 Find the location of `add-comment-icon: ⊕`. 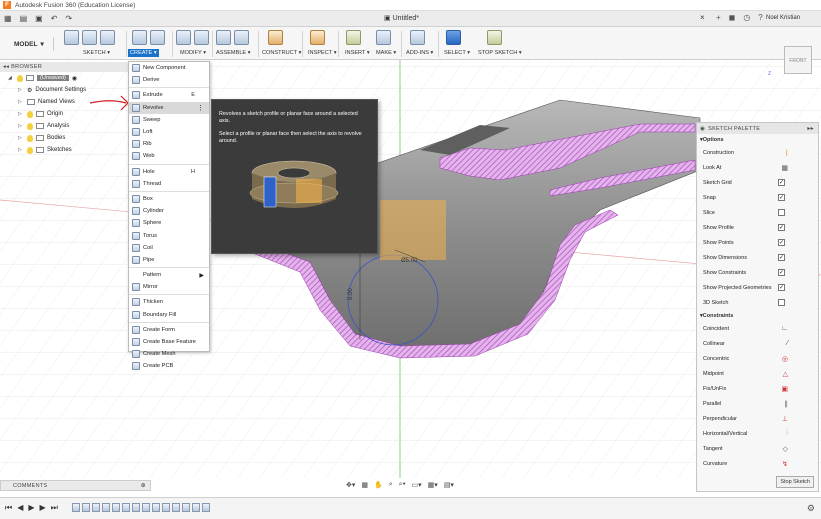

add-comment-icon: ⊕ is located at coordinates (143, 485).